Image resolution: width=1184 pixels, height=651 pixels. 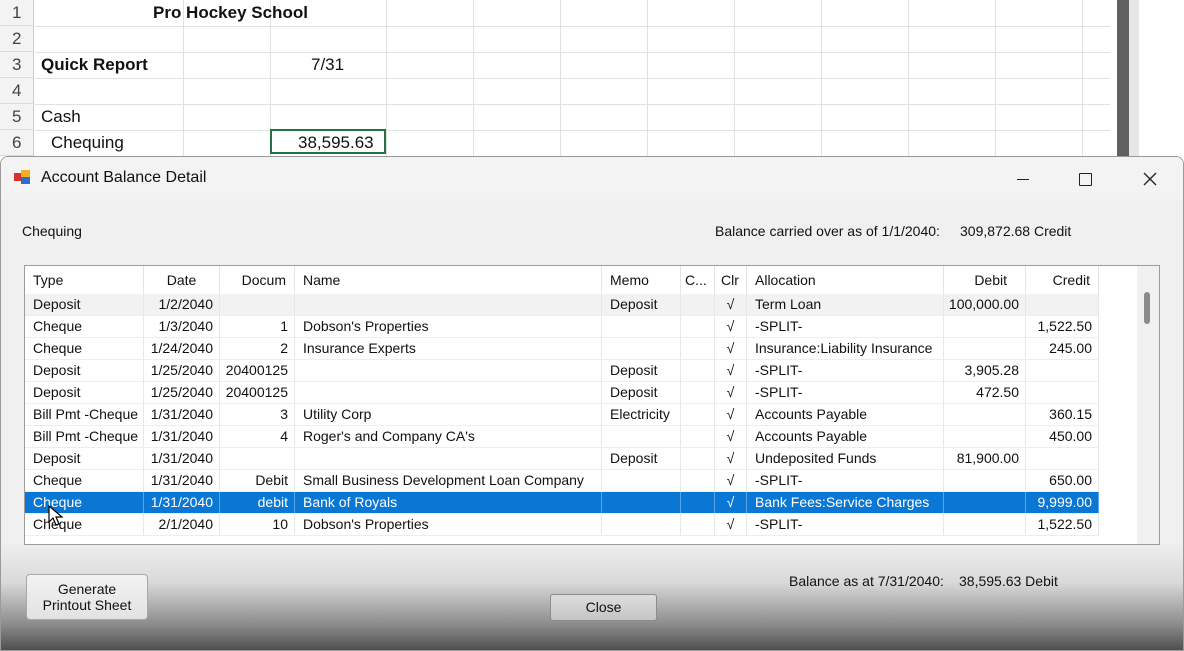 I want to click on sheet-row: 5 Cash, so click(x=555, y=117).